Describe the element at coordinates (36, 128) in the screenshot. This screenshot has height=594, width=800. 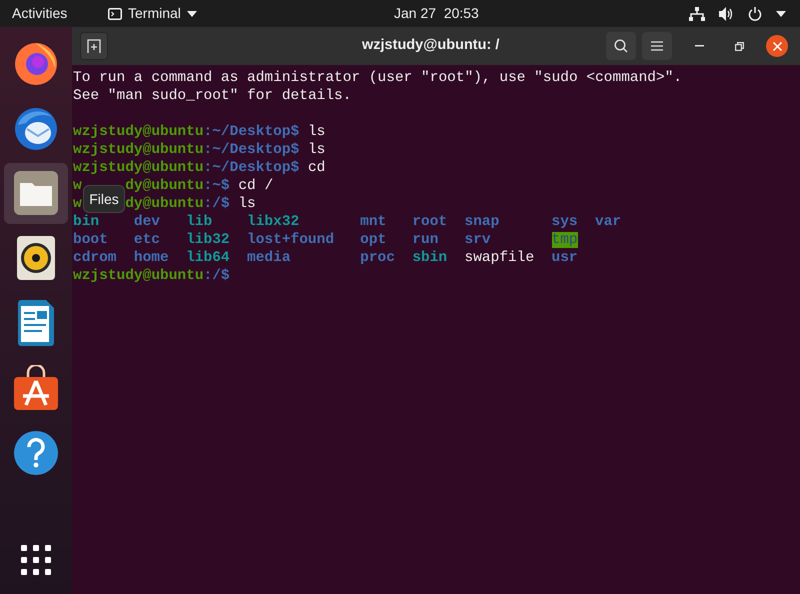
I see `bird-mail-icon` at that location.